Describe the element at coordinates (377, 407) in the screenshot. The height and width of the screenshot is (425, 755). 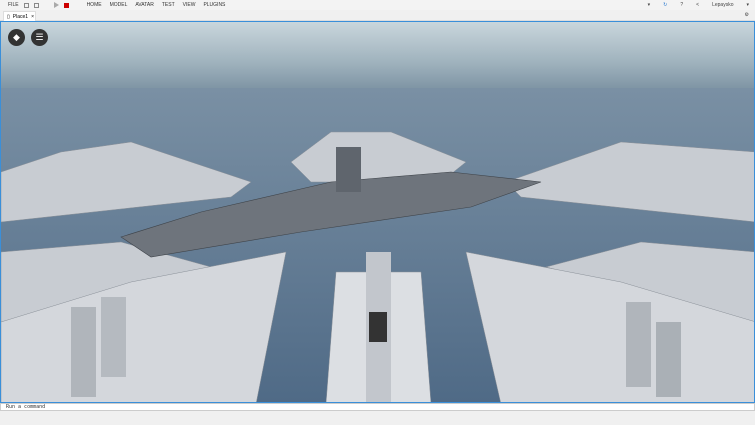
I see `command-bar: Run a command` at that location.